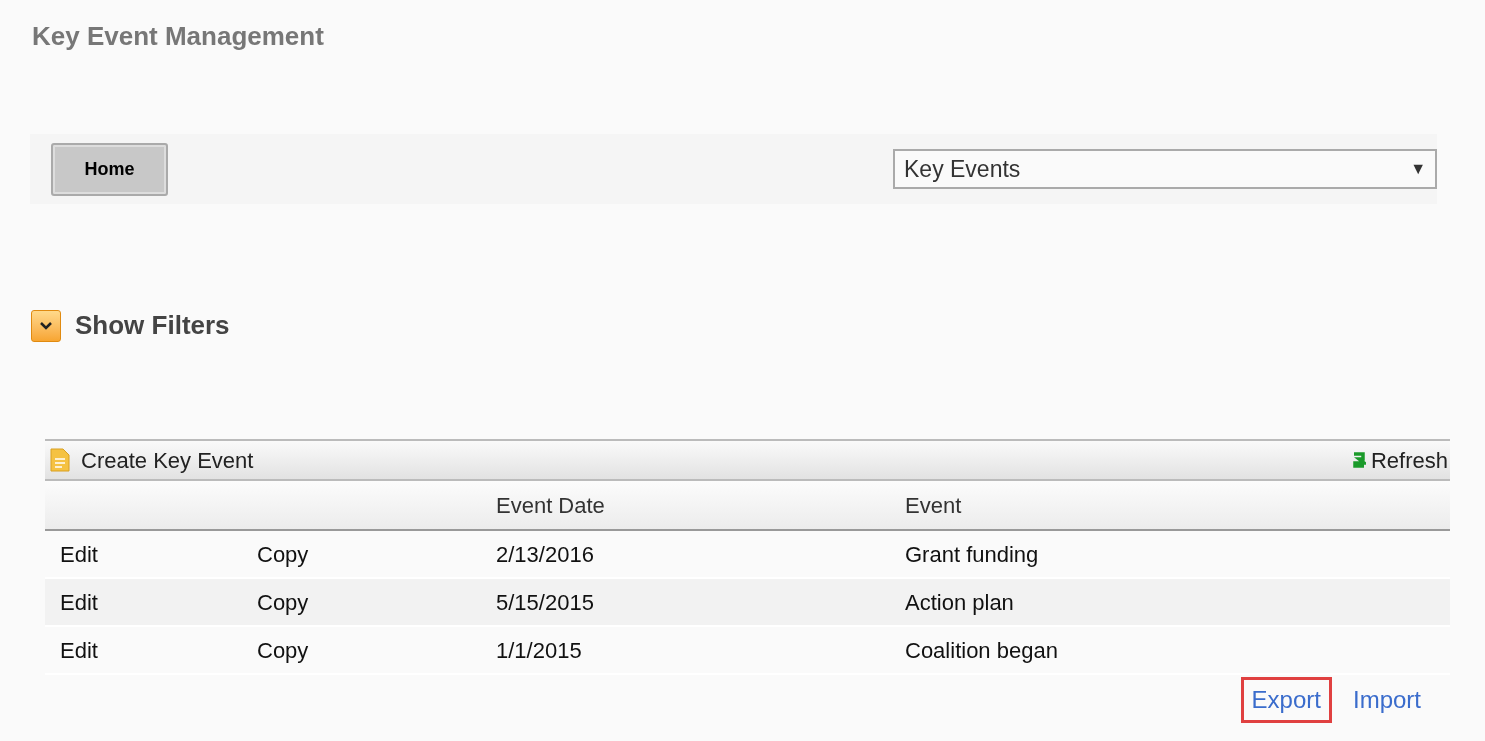  What do you see at coordinates (550, 505) in the screenshot?
I see `column-header: Event Date` at bounding box center [550, 505].